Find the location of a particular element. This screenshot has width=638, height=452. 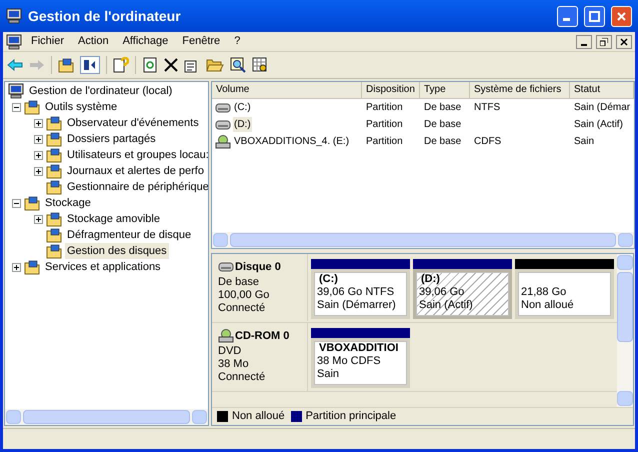

partition-detail: Sain is located at coordinates (328, 374).